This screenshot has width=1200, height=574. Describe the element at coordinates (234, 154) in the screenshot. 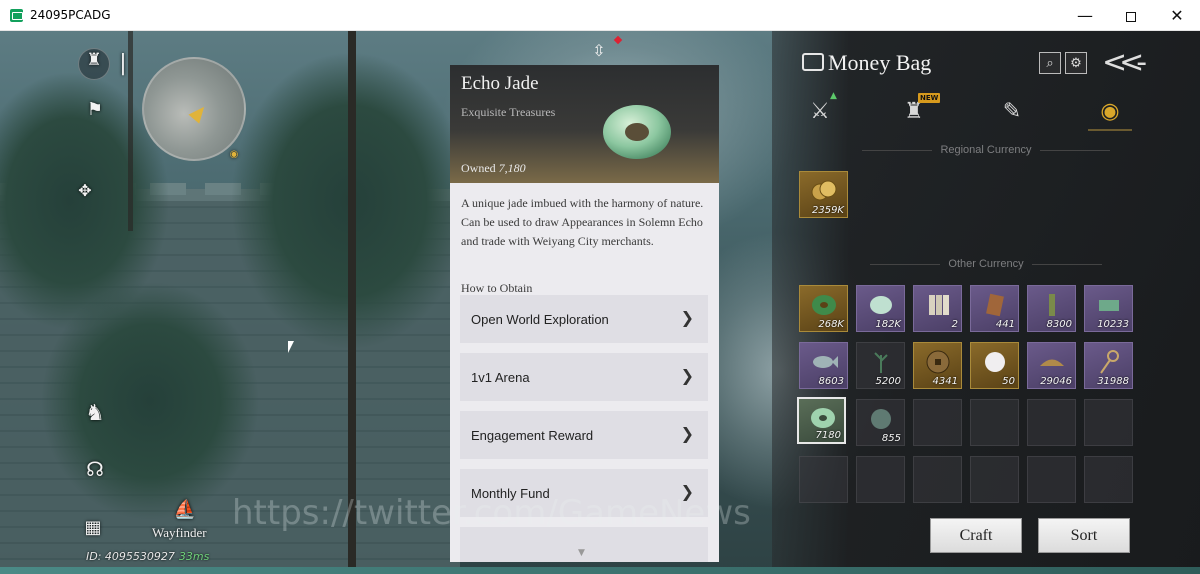

I see `marker-icon: ◉` at that location.